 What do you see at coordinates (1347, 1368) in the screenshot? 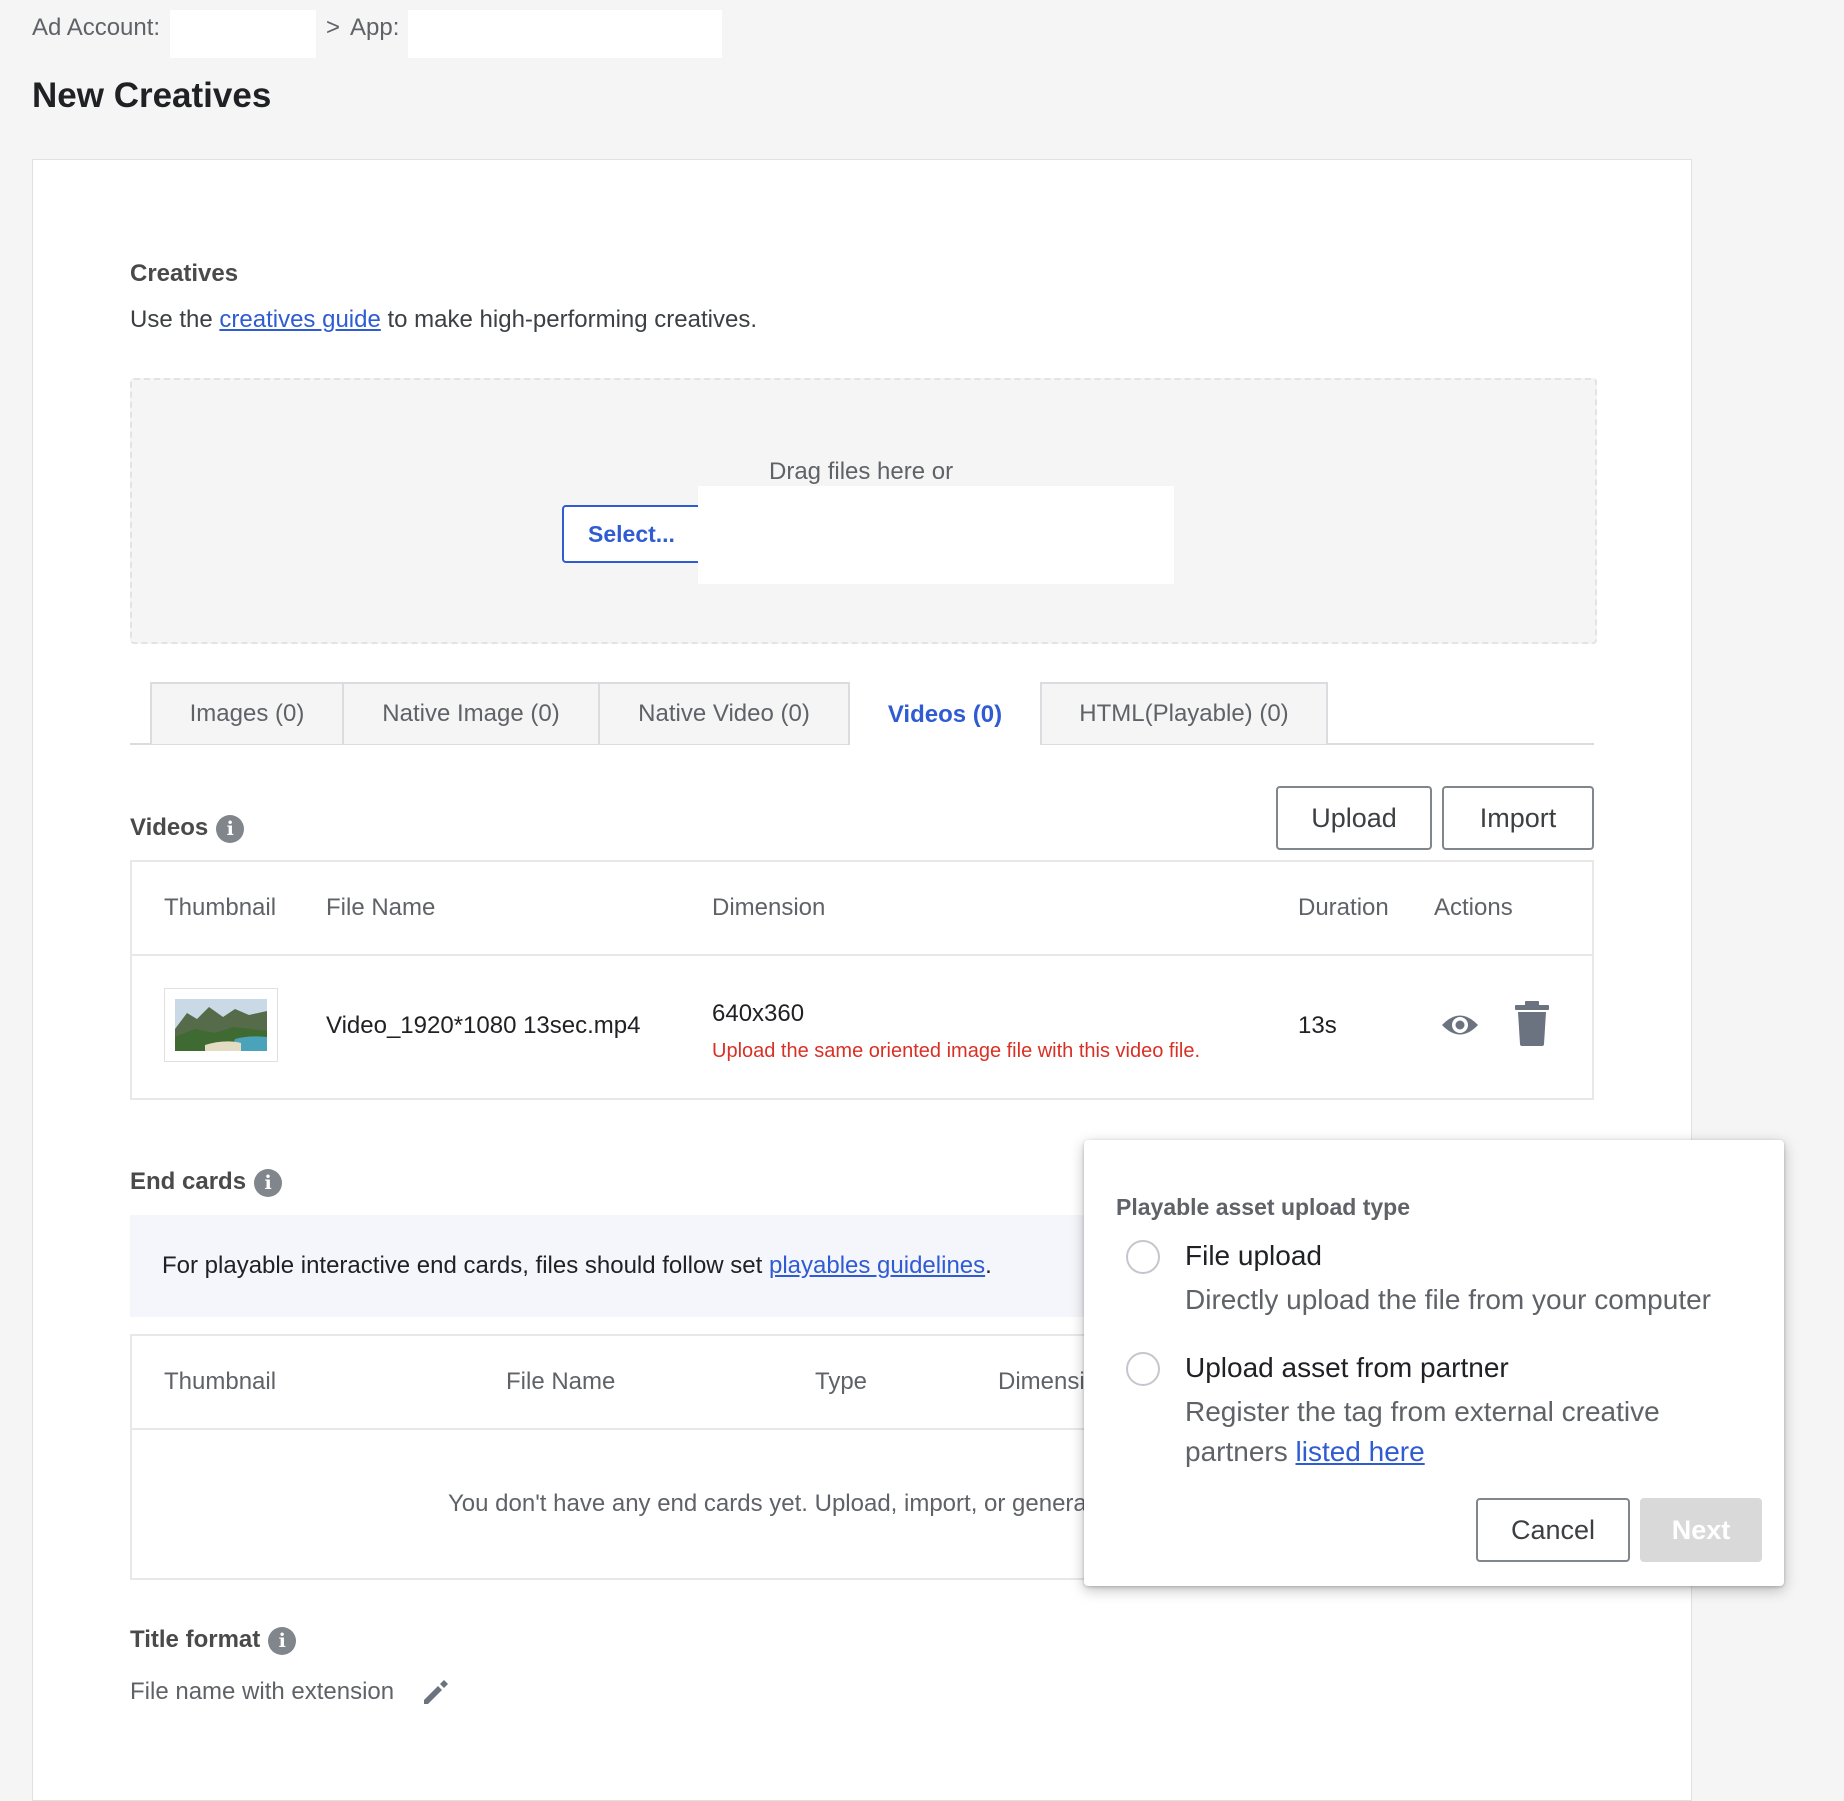
I see `partner-upload-option-title: Upload asset from partner` at bounding box center [1347, 1368].